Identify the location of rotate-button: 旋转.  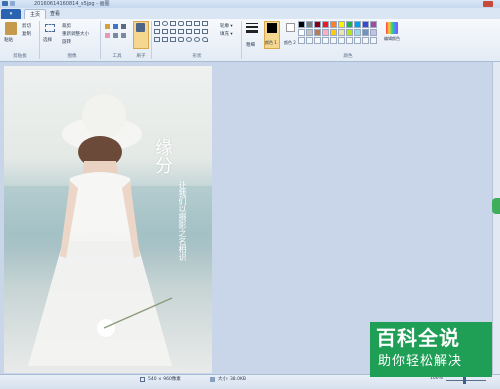
(66, 42).